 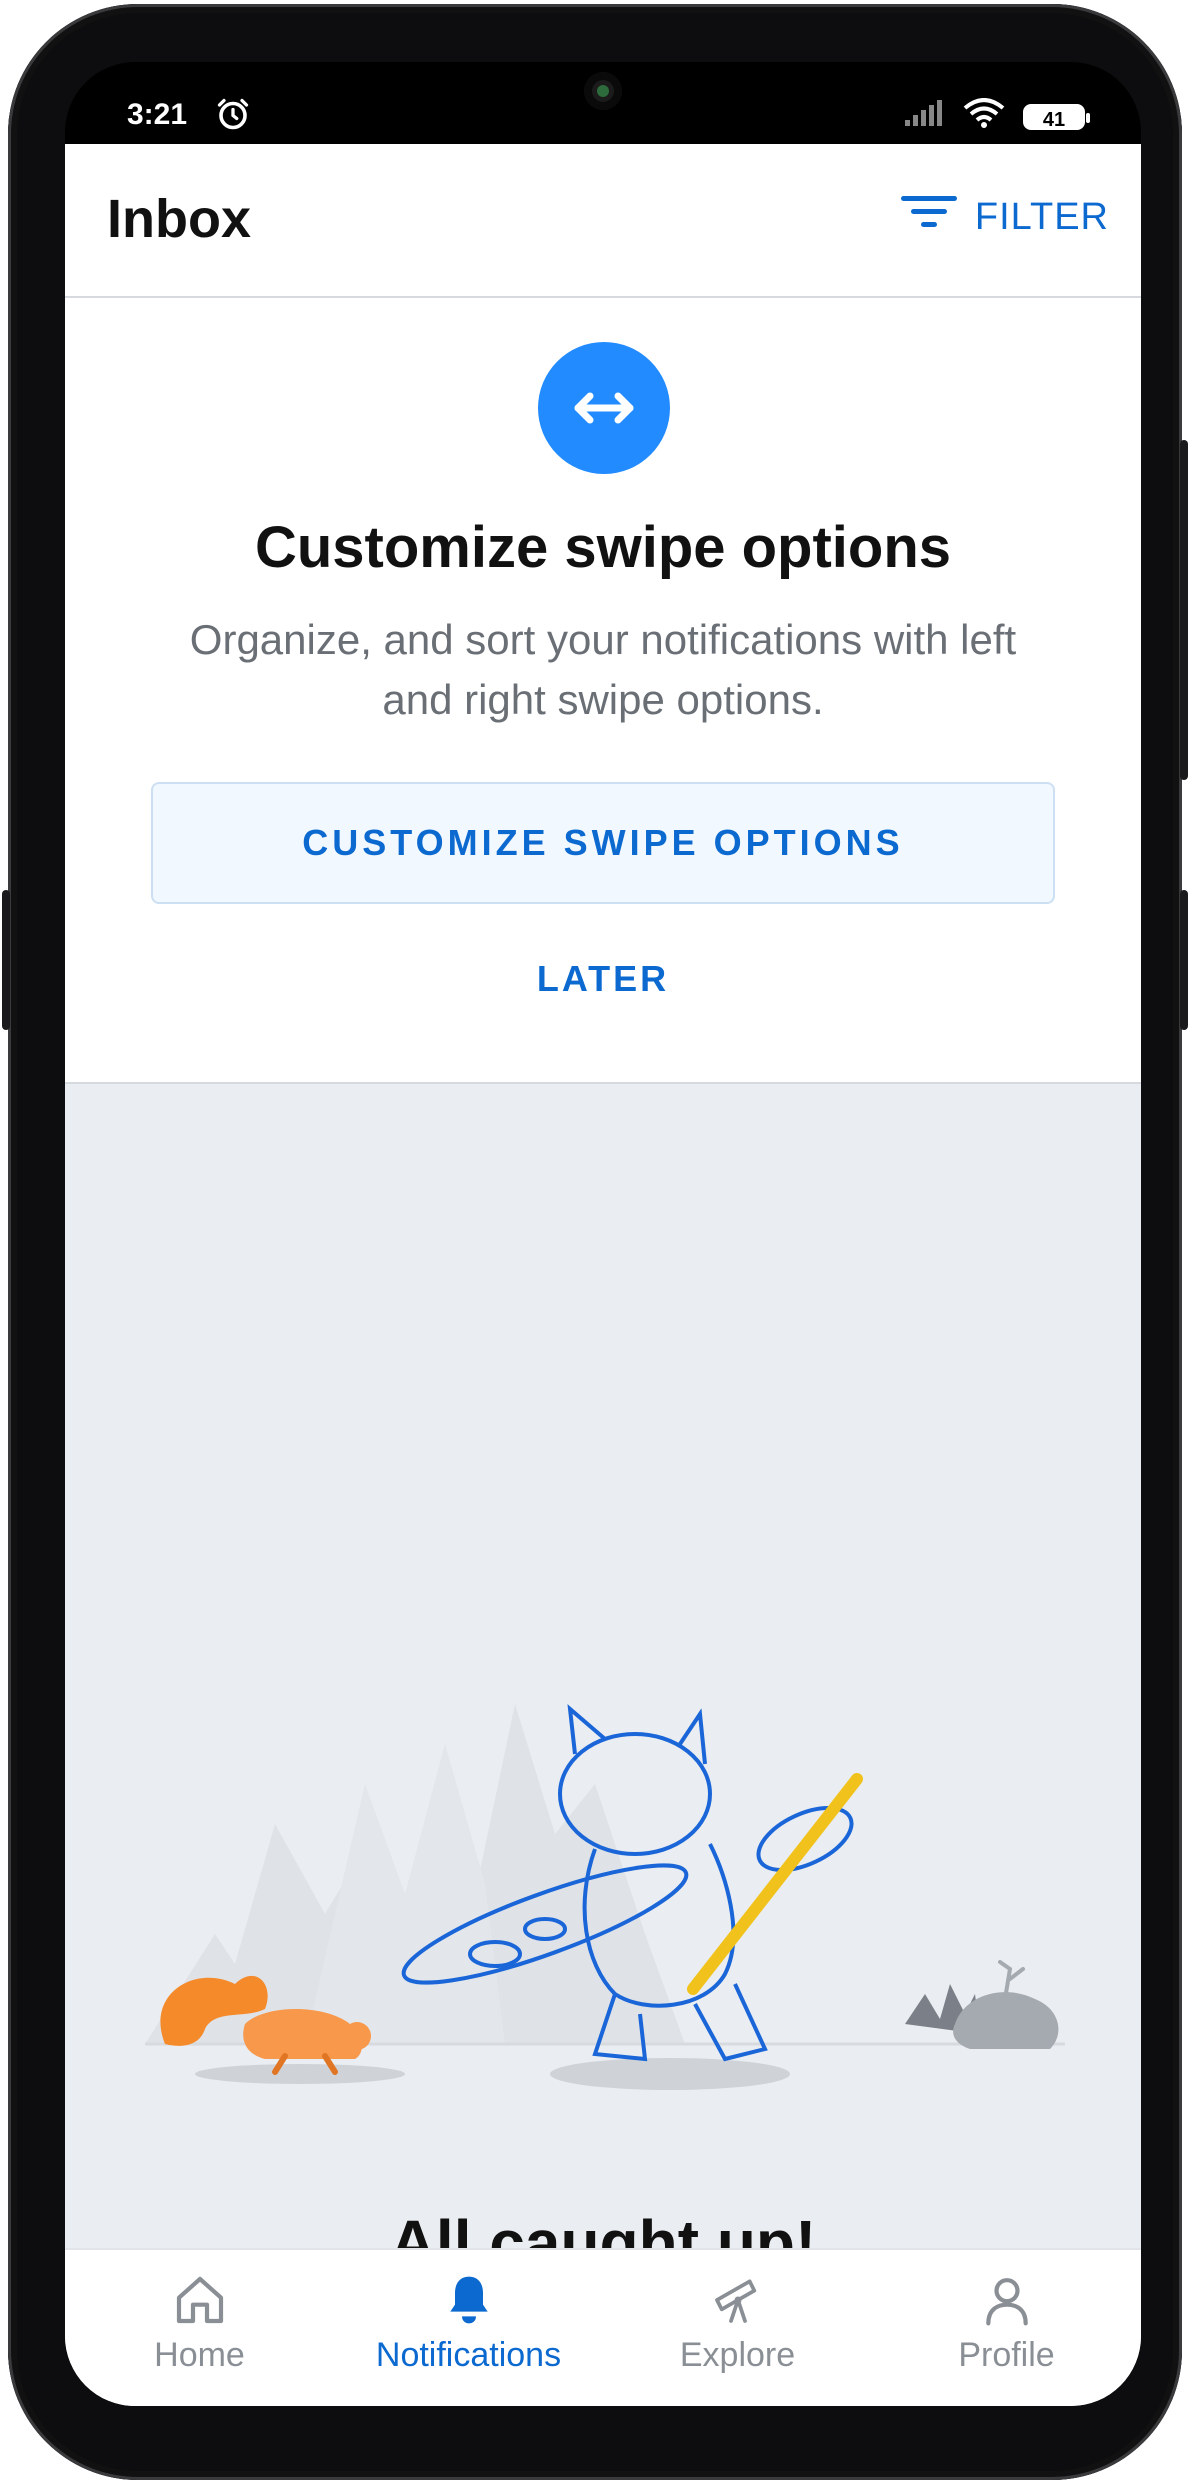 I want to click on tab-notifications: Notifications, so click(x=468, y=2328).